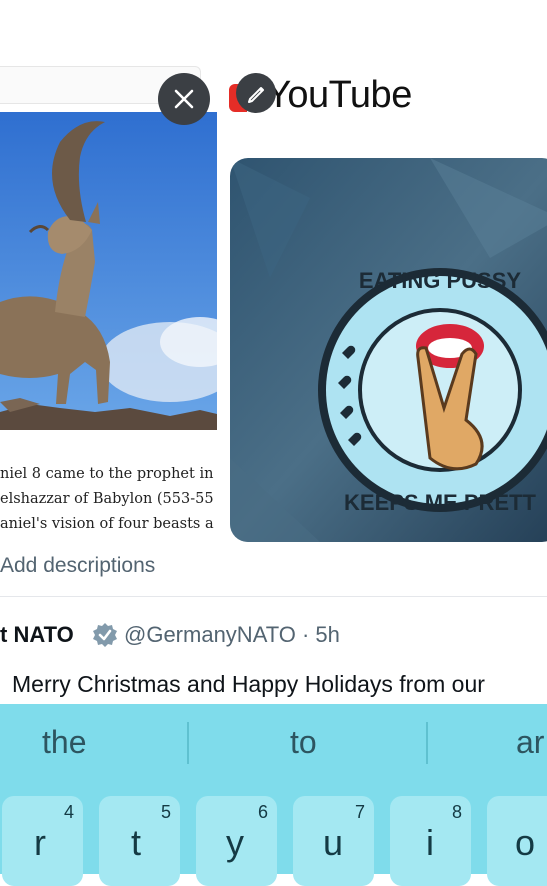 The width and height of the screenshot is (547, 886). What do you see at coordinates (107, 524) in the screenshot?
I see `doc-line: aniel's vision of four beasts a` at bounding box center [107, 524].